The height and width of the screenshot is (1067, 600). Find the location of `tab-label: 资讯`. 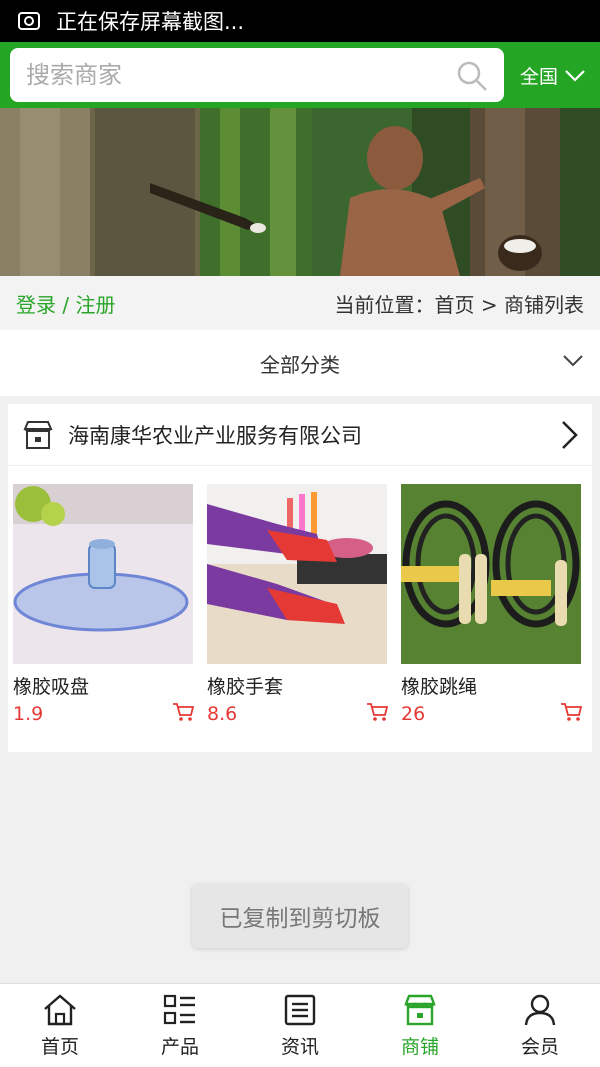

tab-label: 资讯 is located at coordinates (299, 1047).